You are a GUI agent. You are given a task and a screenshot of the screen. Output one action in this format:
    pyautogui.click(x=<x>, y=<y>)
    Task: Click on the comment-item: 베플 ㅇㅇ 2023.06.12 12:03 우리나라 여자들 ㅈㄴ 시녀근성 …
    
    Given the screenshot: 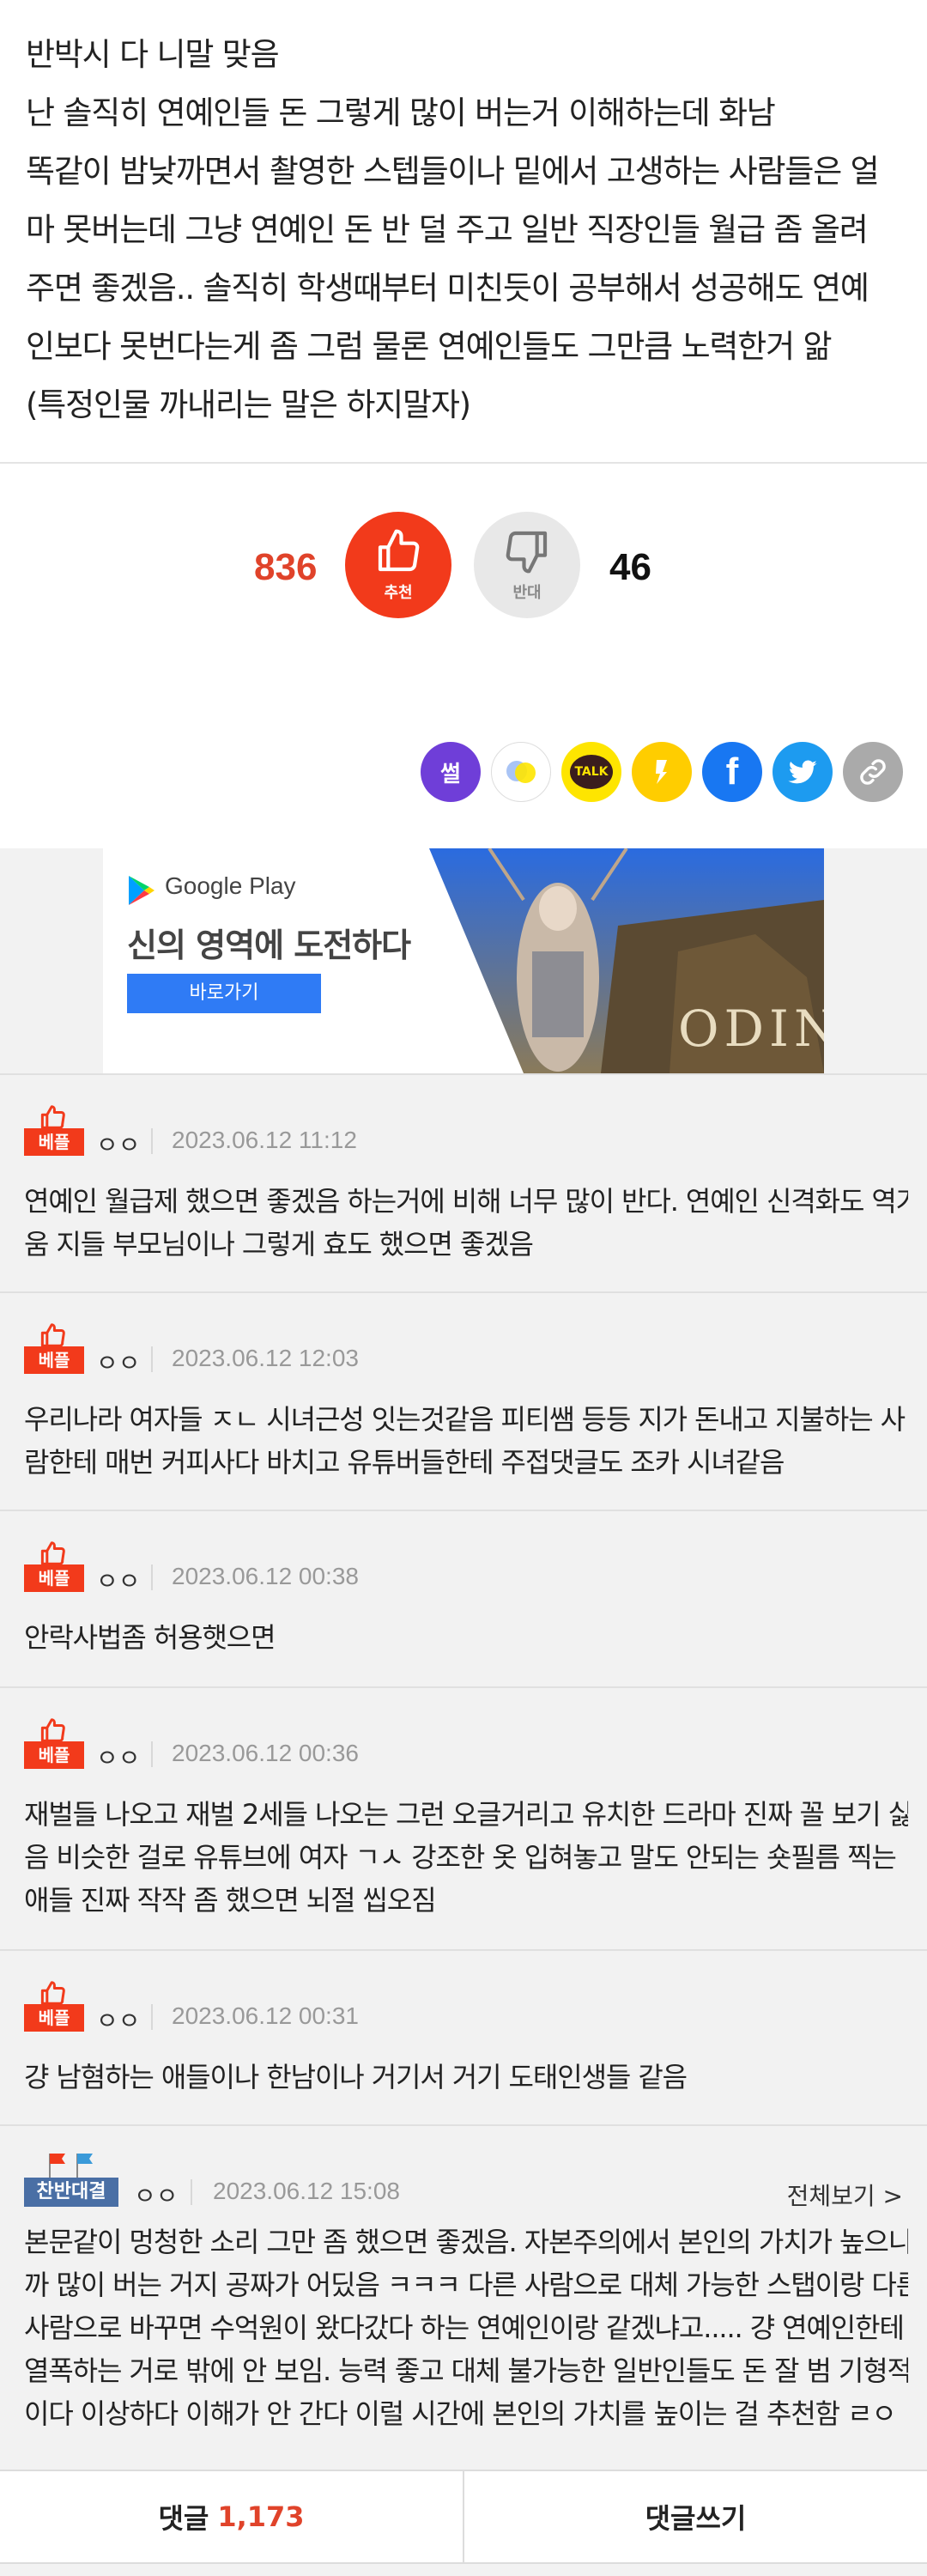 What is the action you would take?
    pyautogui.click(x=463, y=1400)
    